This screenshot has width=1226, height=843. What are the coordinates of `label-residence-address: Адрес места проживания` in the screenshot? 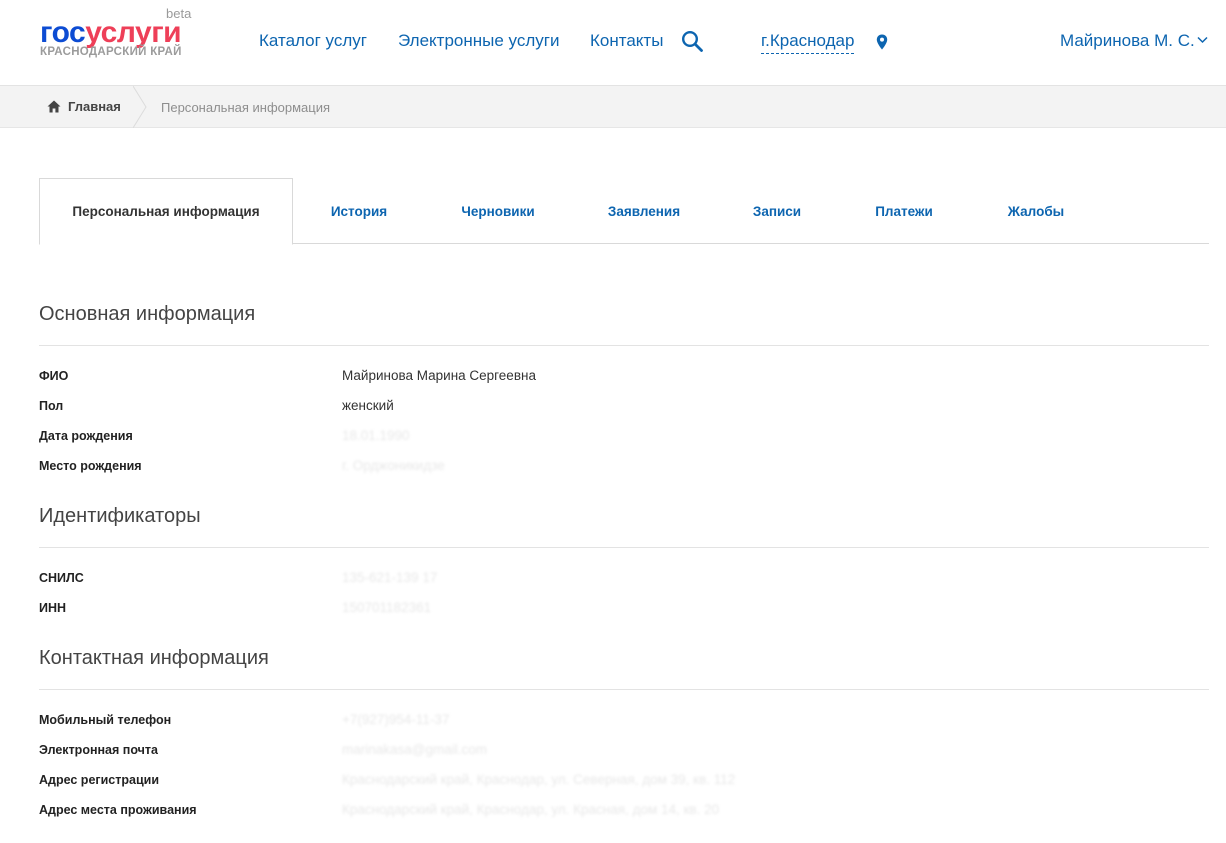 It's located at (118, 810).